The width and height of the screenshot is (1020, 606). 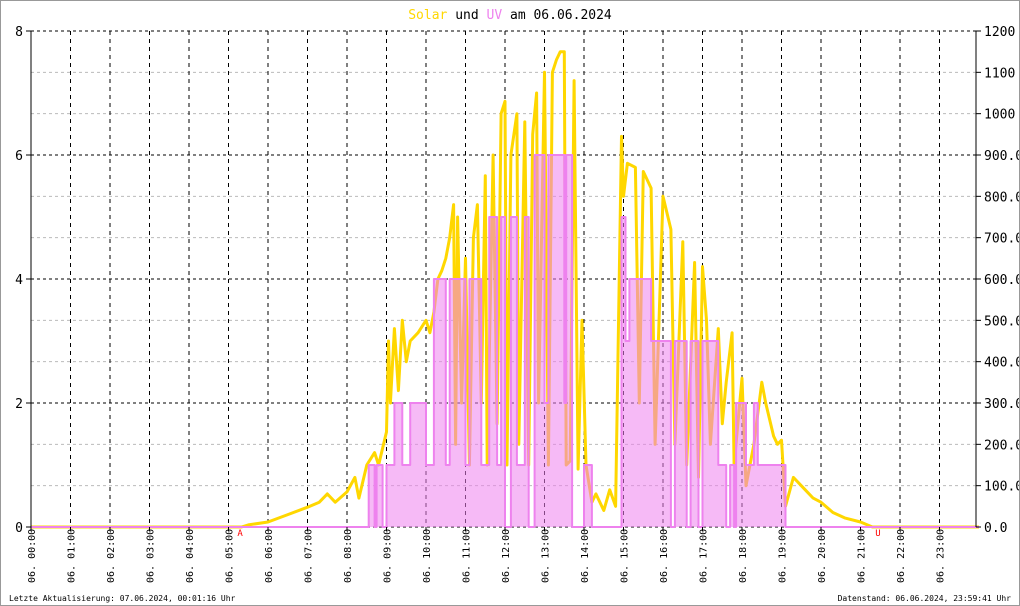 What do you see at coordinates (427, 15) in the screenshot?
I see `title-solar: Solar` at bounding box center [427, 15].